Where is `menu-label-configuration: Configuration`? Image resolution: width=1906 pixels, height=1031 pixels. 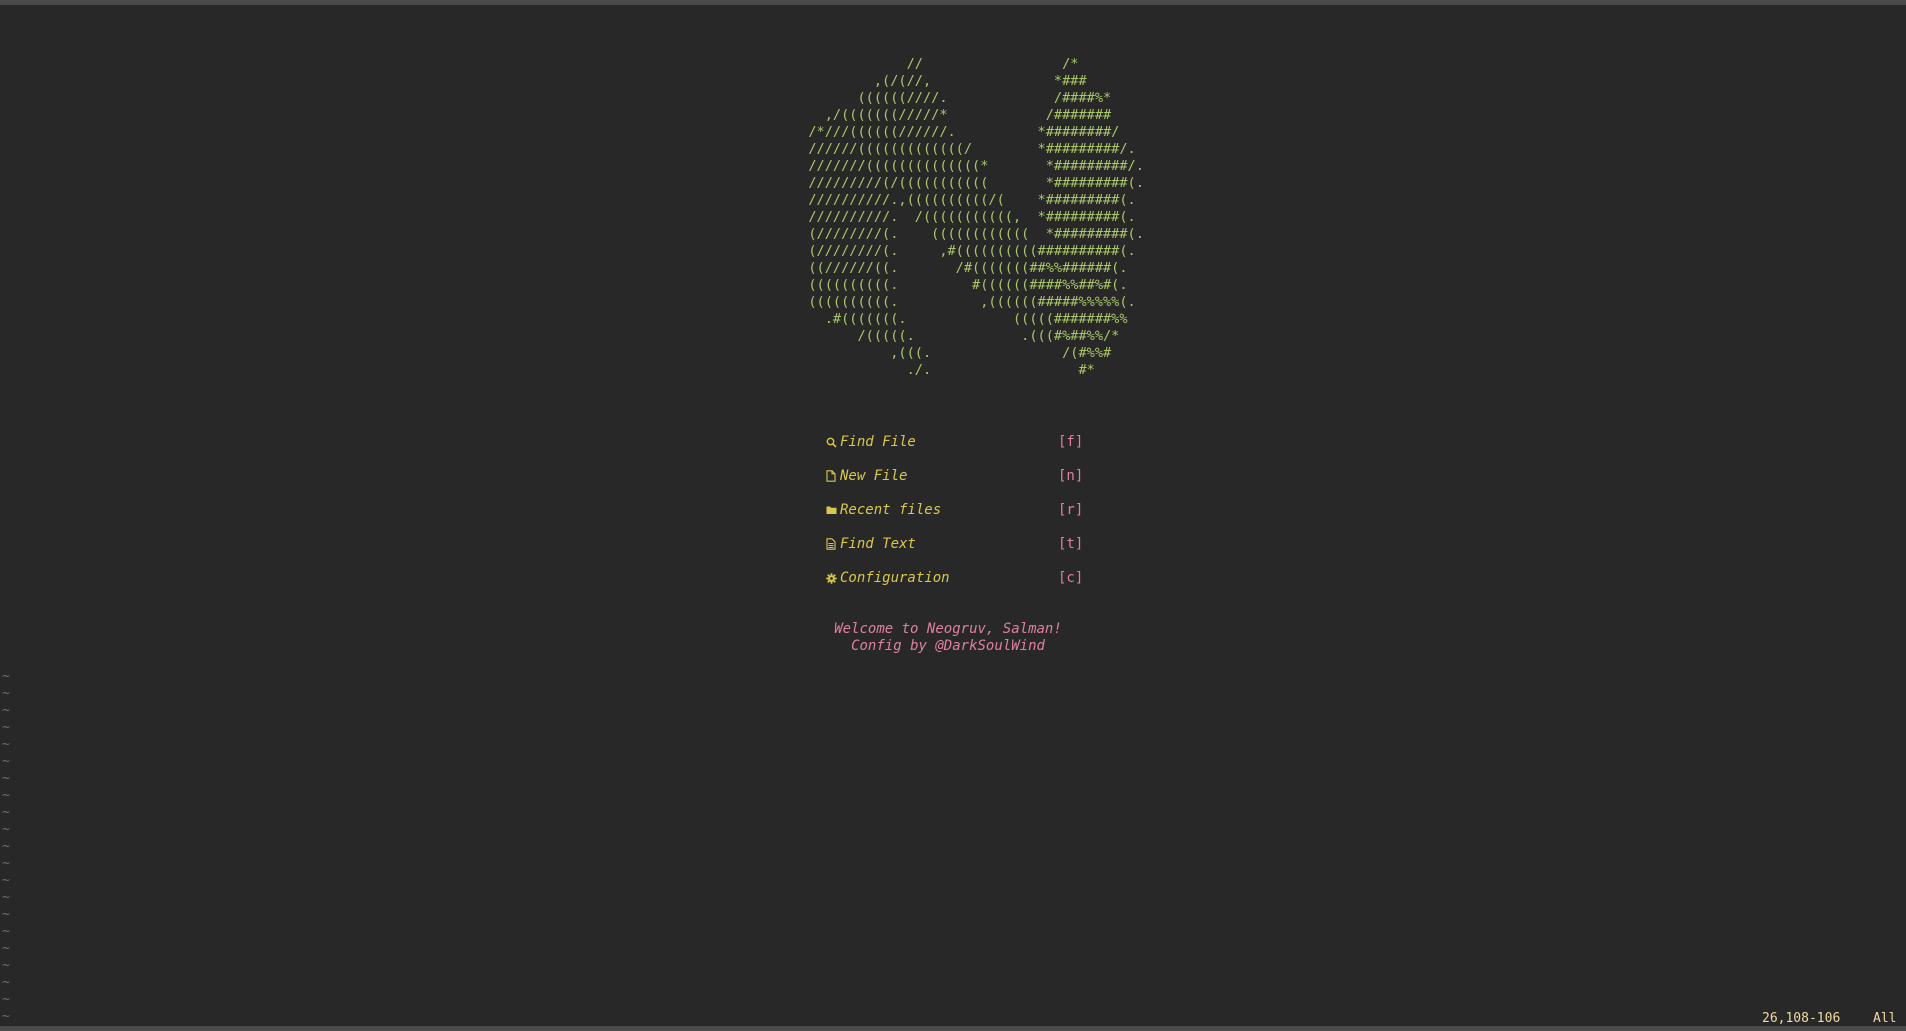
menu-label-configuration: Configuration is located at coordinates (895, 578).